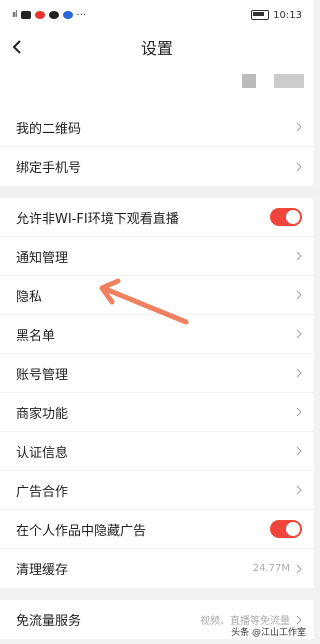  Describe the element at coordinates (157, 529) in the screenshot. I see `row-hide-ads: 在个人作品中隐藏广告` at that location.